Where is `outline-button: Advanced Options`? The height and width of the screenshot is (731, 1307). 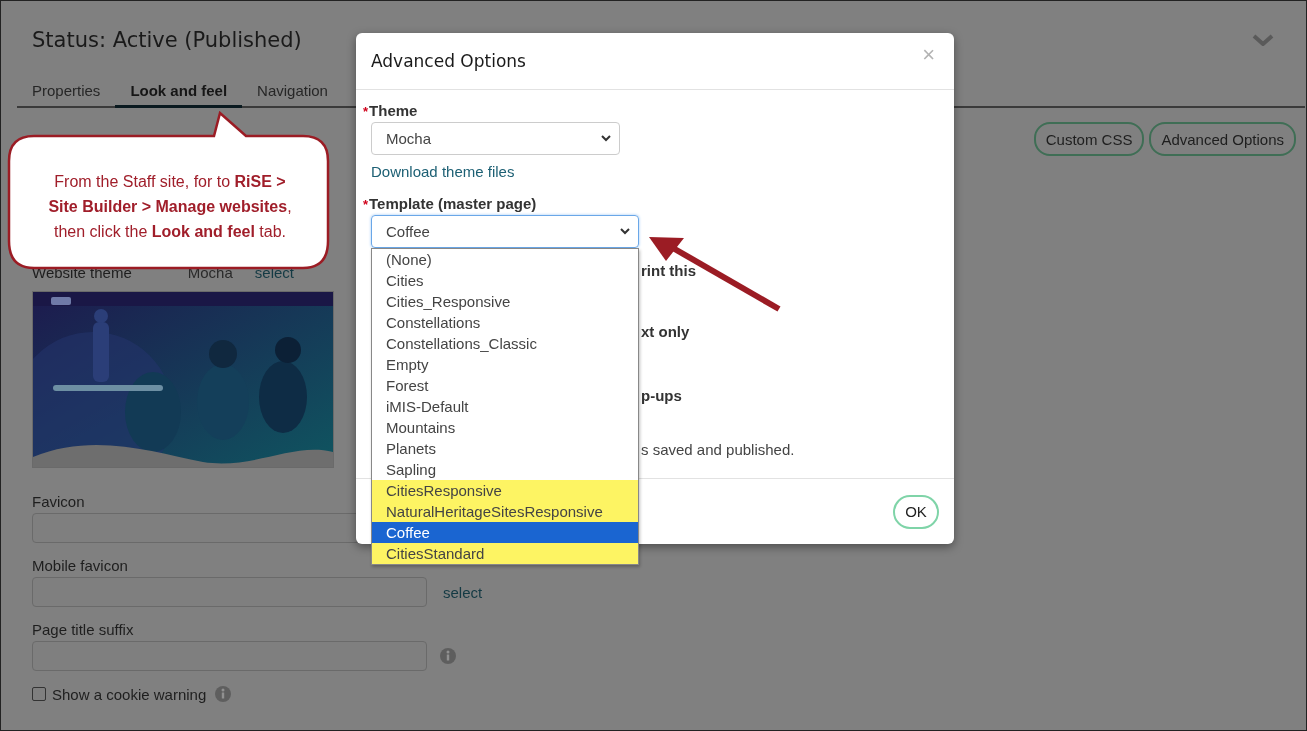 outline-button: Advanced Options is located at coordinates (1222, 139).